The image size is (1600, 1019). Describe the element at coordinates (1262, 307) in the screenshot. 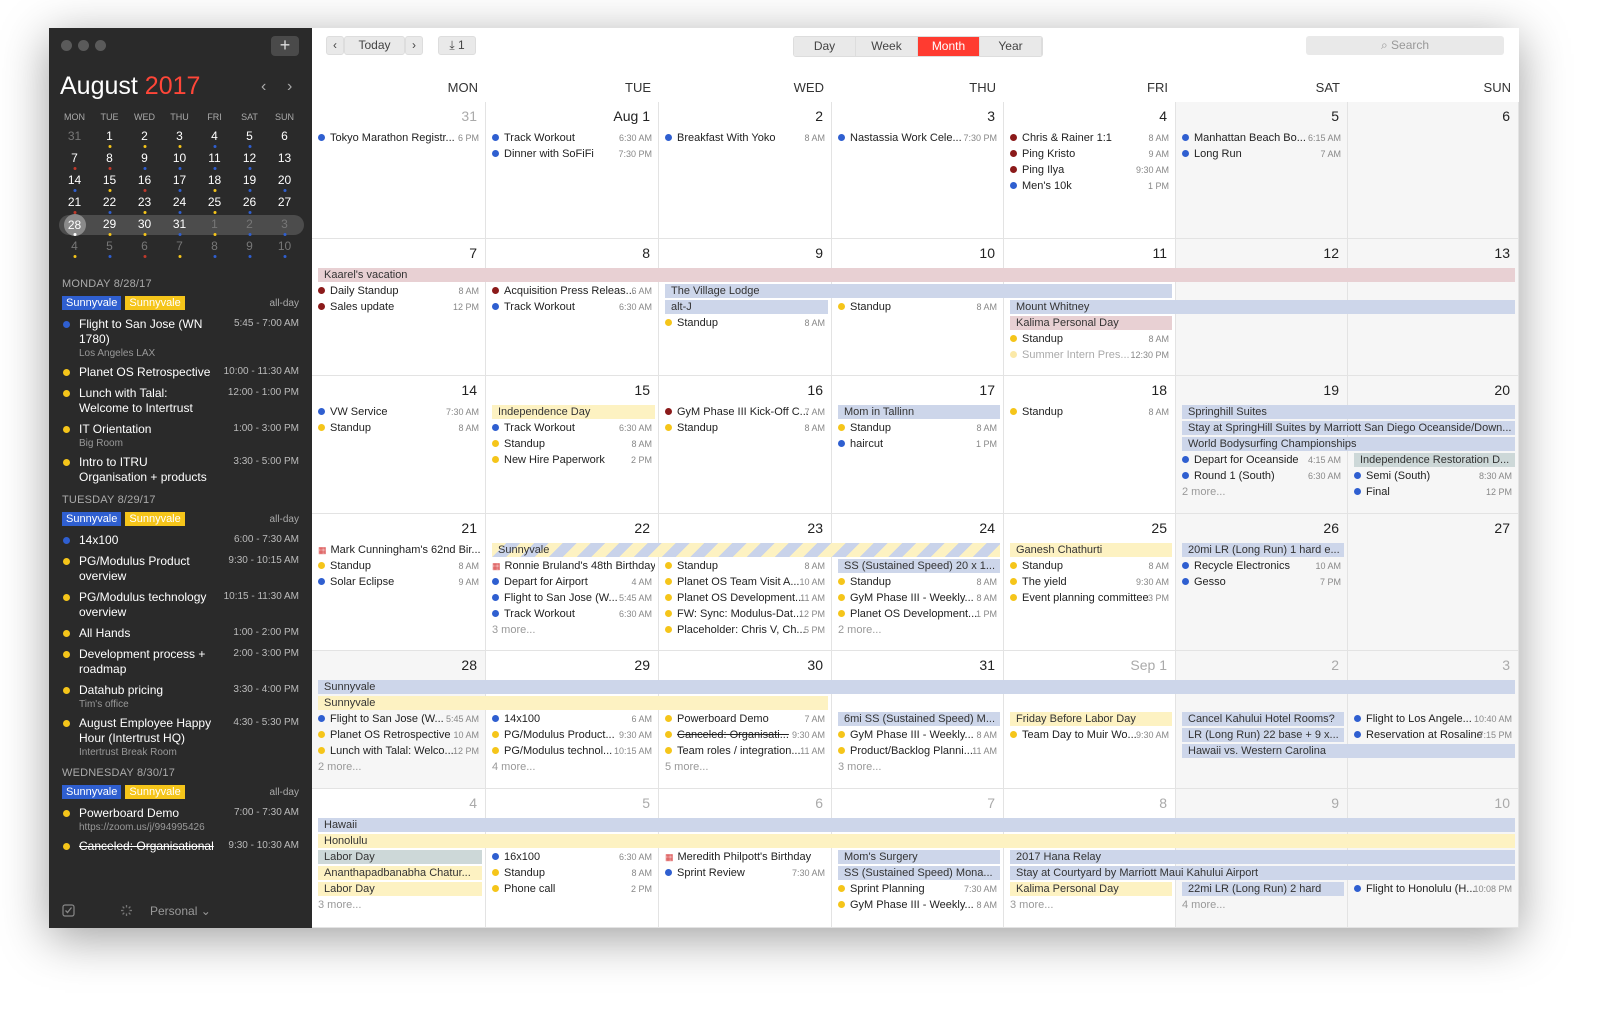

I see `allday-event-bar: Mount Whitney` at that location.